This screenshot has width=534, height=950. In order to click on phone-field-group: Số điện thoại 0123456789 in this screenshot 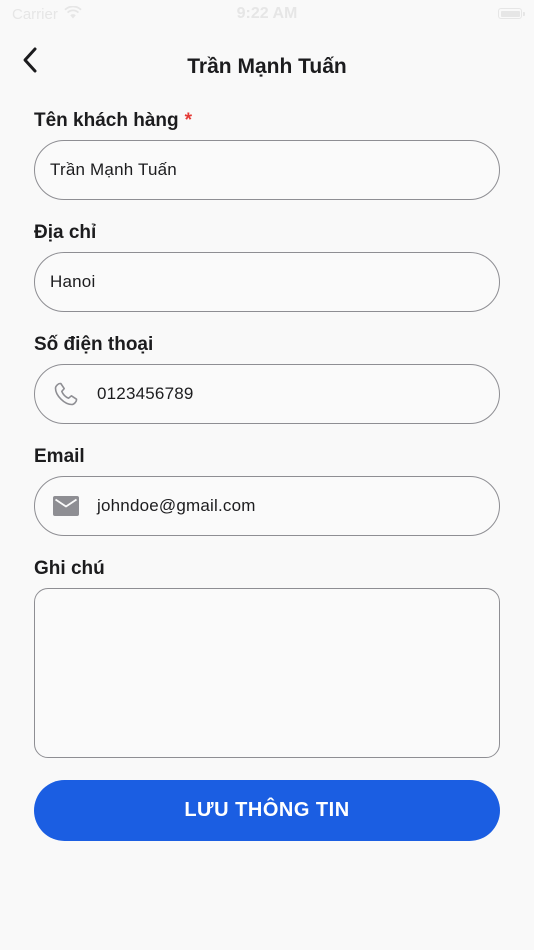, I will do `click(267, 378)`.